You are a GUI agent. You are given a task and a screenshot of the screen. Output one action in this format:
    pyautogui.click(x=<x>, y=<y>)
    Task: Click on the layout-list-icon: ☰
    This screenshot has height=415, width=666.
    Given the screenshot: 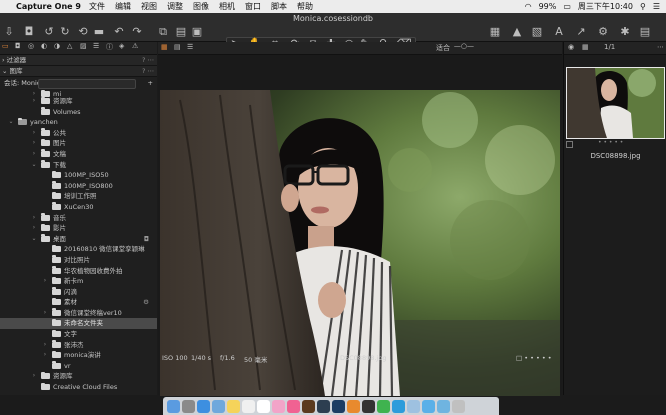 What is the action you would take?
    pyautogui.click(x=190, y=47)
    